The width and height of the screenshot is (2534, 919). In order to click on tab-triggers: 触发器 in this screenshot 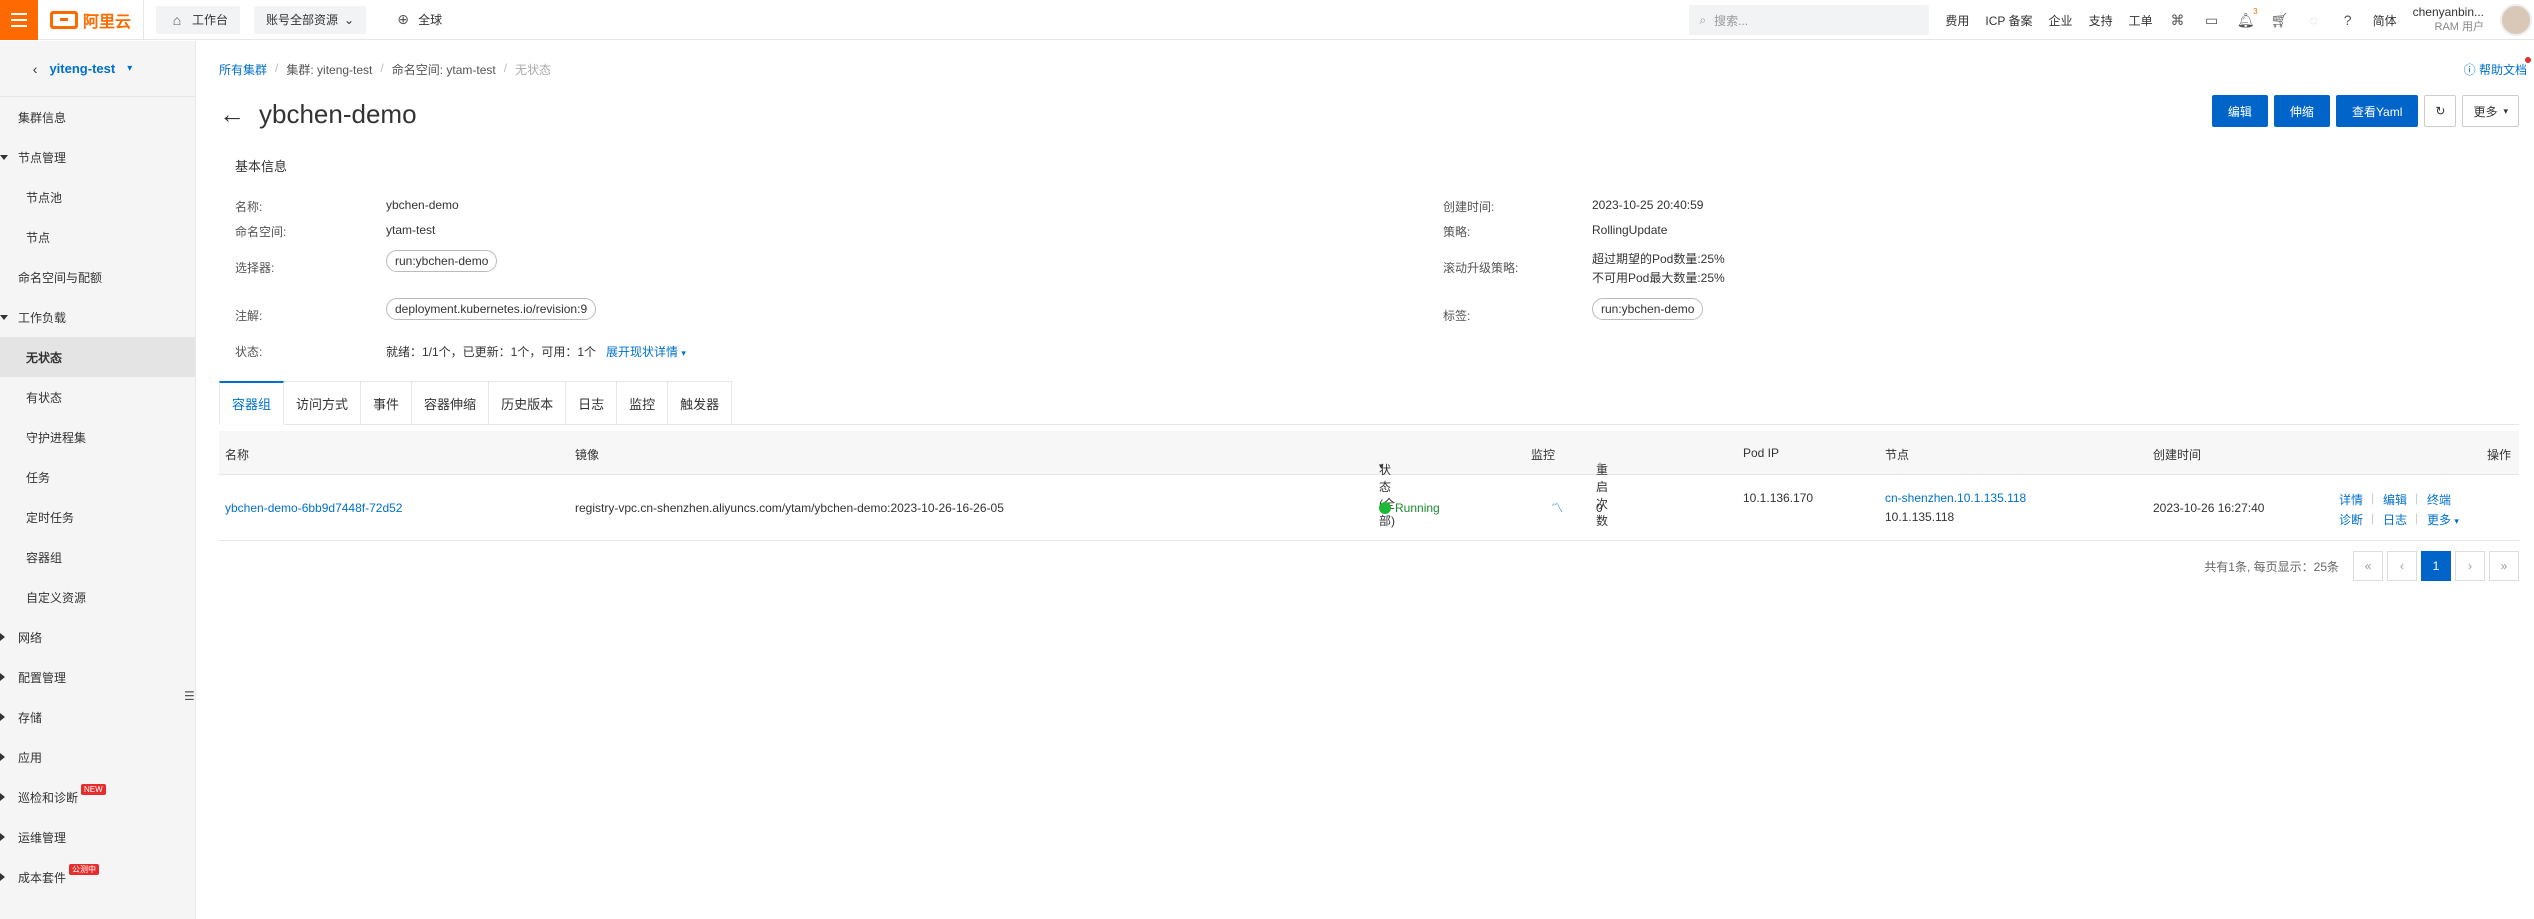, I will do `click(700, 403)`.